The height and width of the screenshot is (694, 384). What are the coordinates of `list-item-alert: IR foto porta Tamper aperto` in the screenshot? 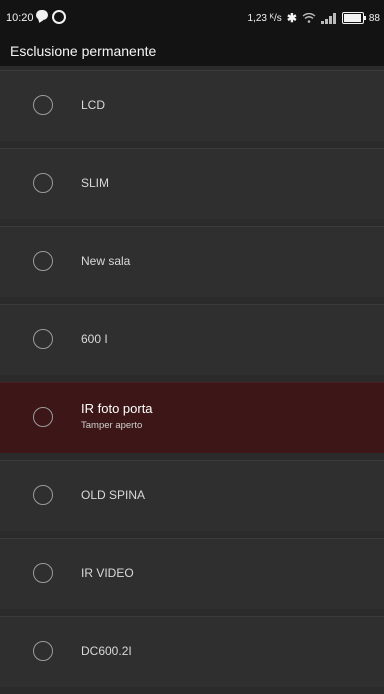 It's located at (192, 417).